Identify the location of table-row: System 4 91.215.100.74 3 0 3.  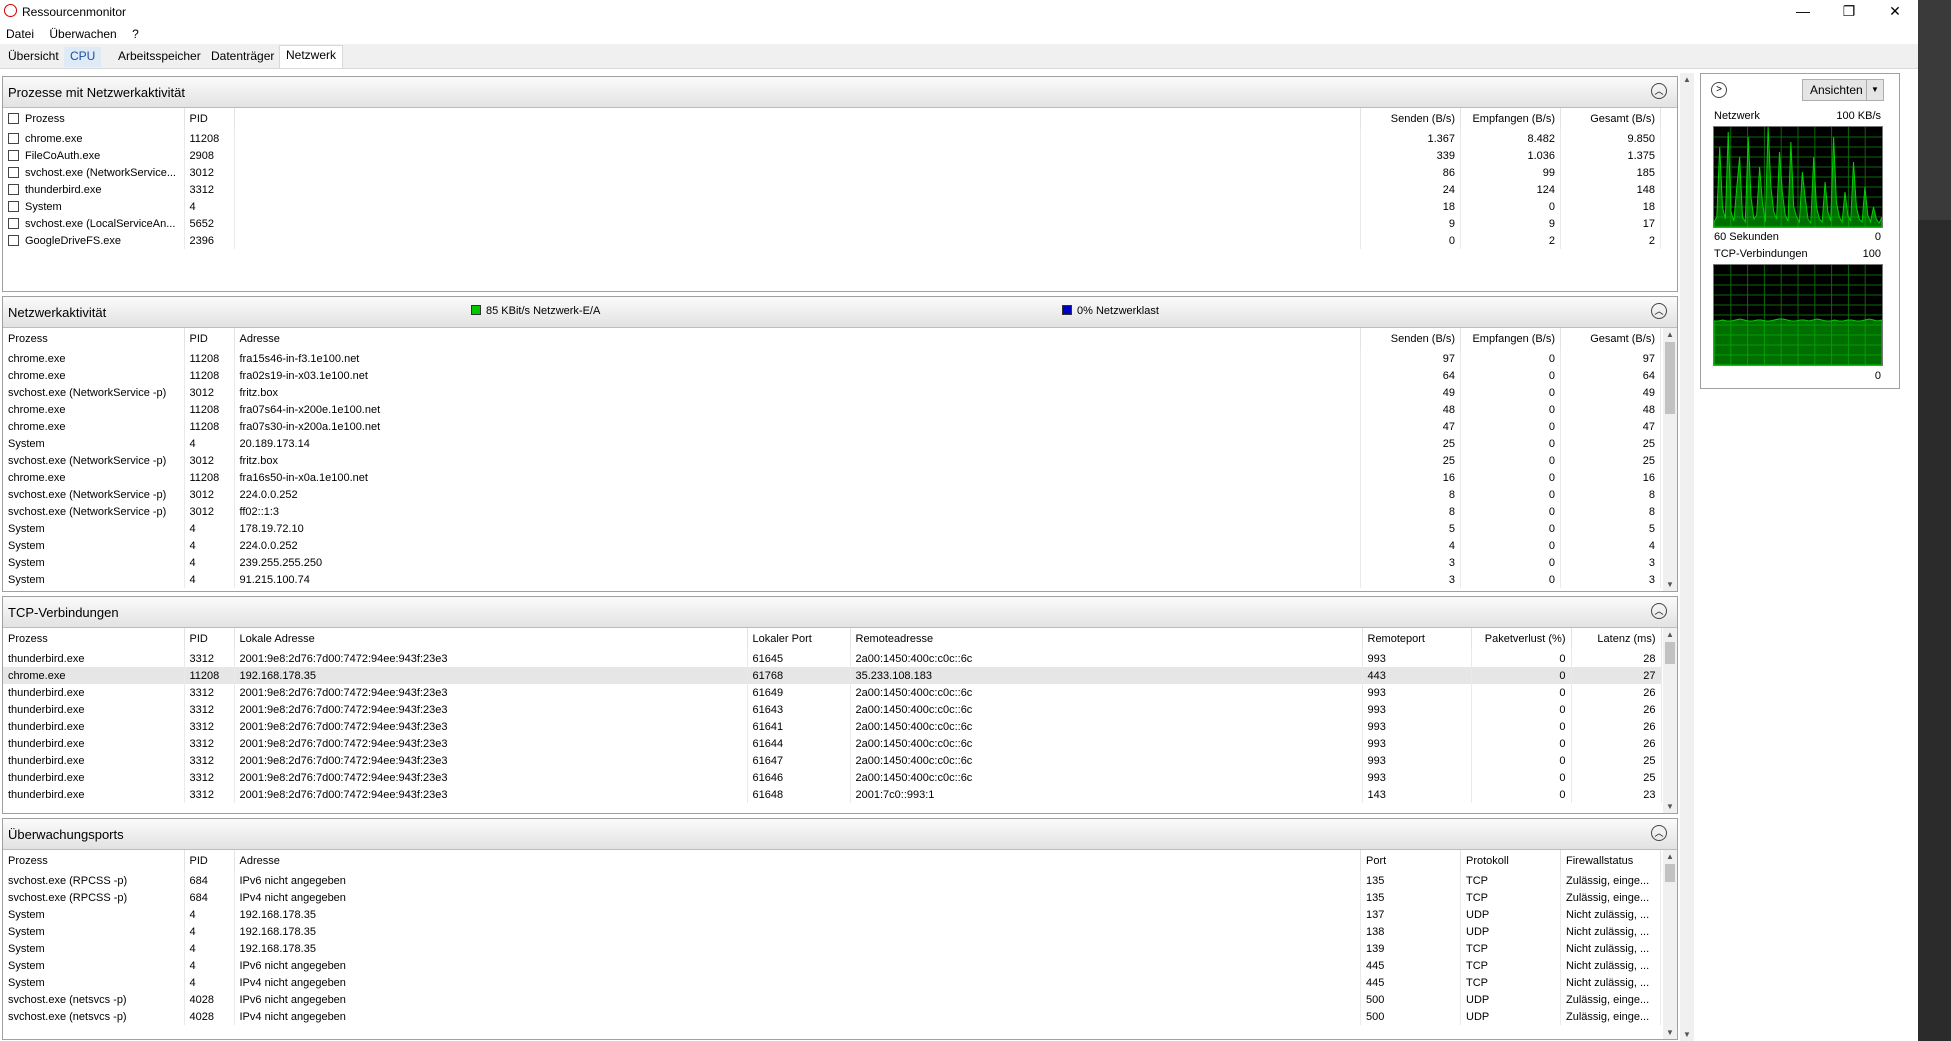
(832, 579).